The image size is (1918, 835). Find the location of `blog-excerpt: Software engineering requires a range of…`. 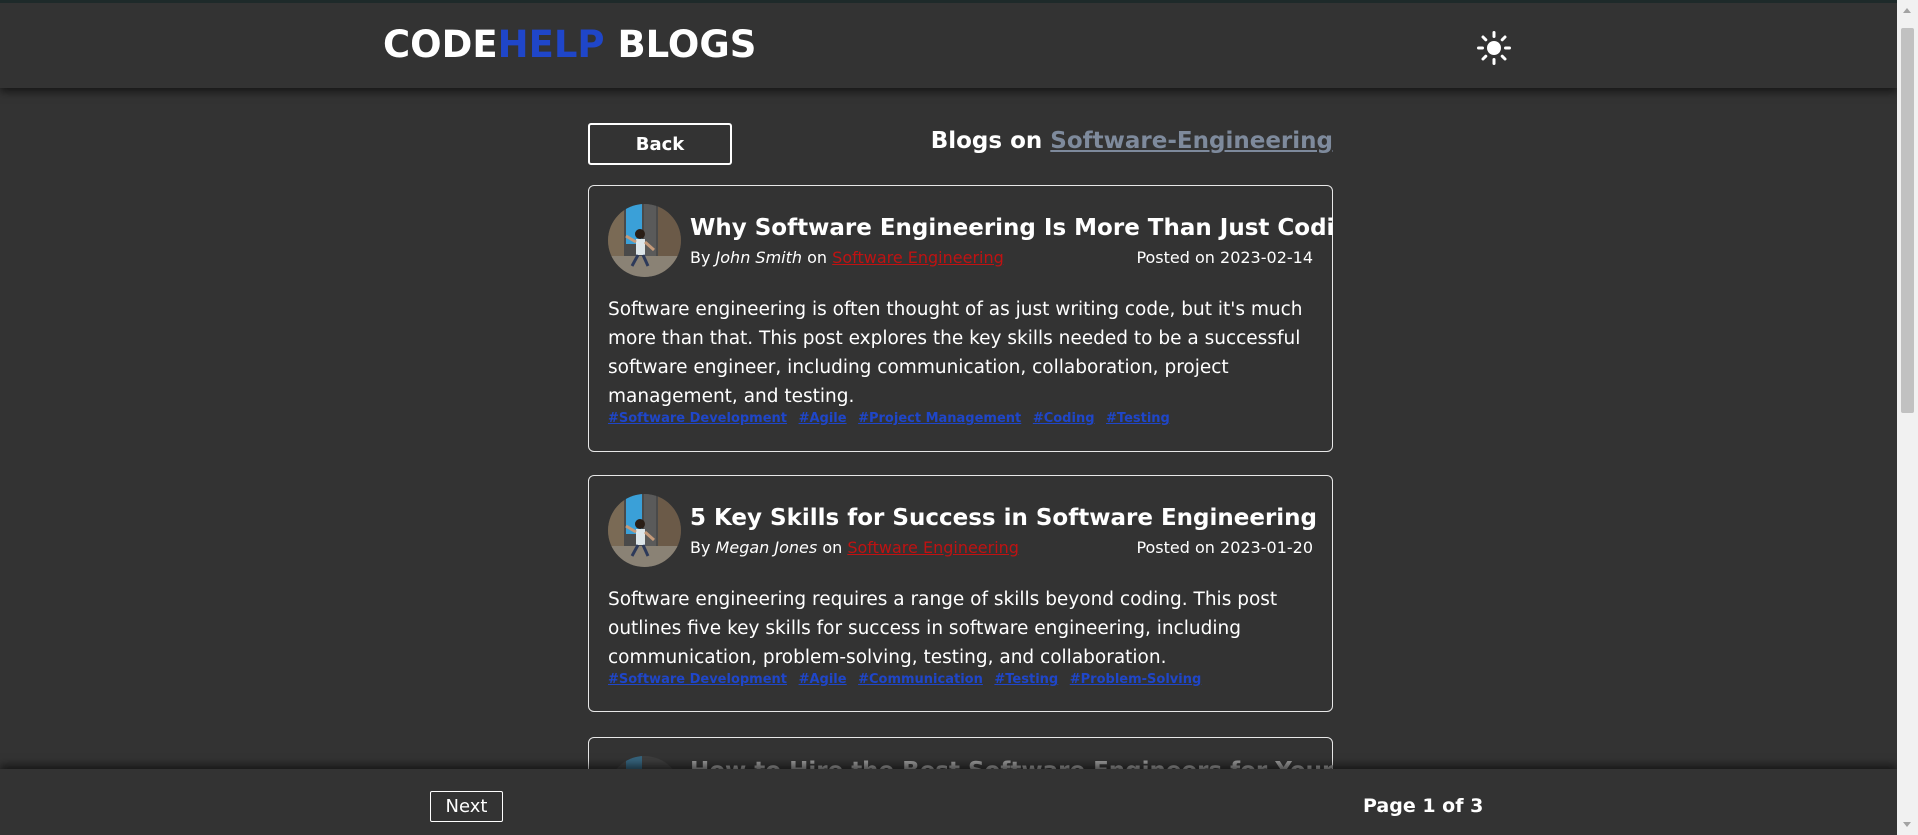

blog-excerpt: Software engineering requires a range of… is located at coordinates (943, 628).